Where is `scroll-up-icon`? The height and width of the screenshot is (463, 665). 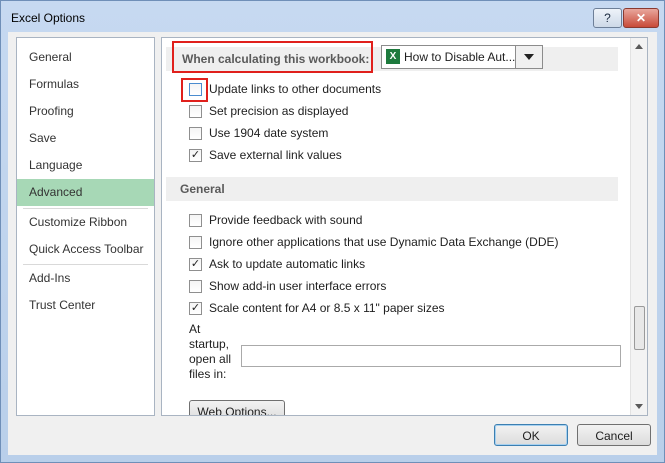 scroll-up-icon is located at coordinates (639, 46).